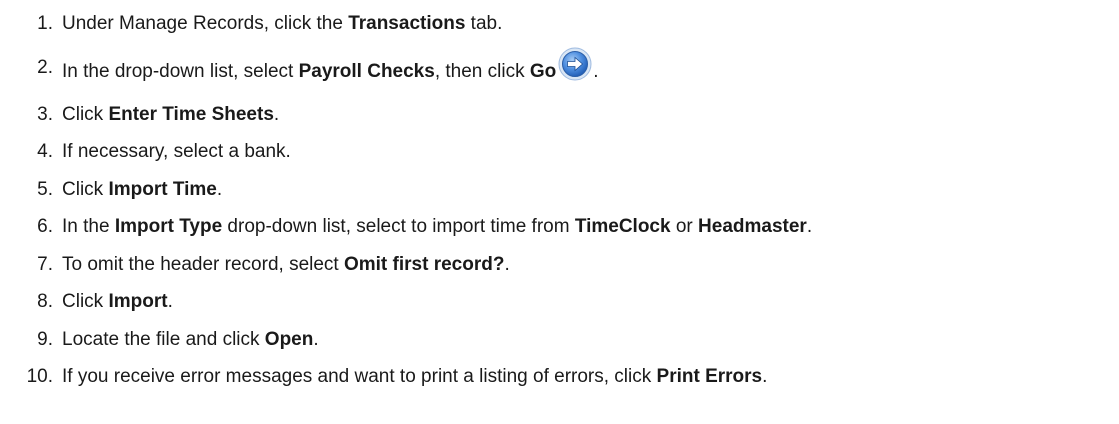  I want to click on ui-term-headmaster: Headmaster, so click(752, 226).